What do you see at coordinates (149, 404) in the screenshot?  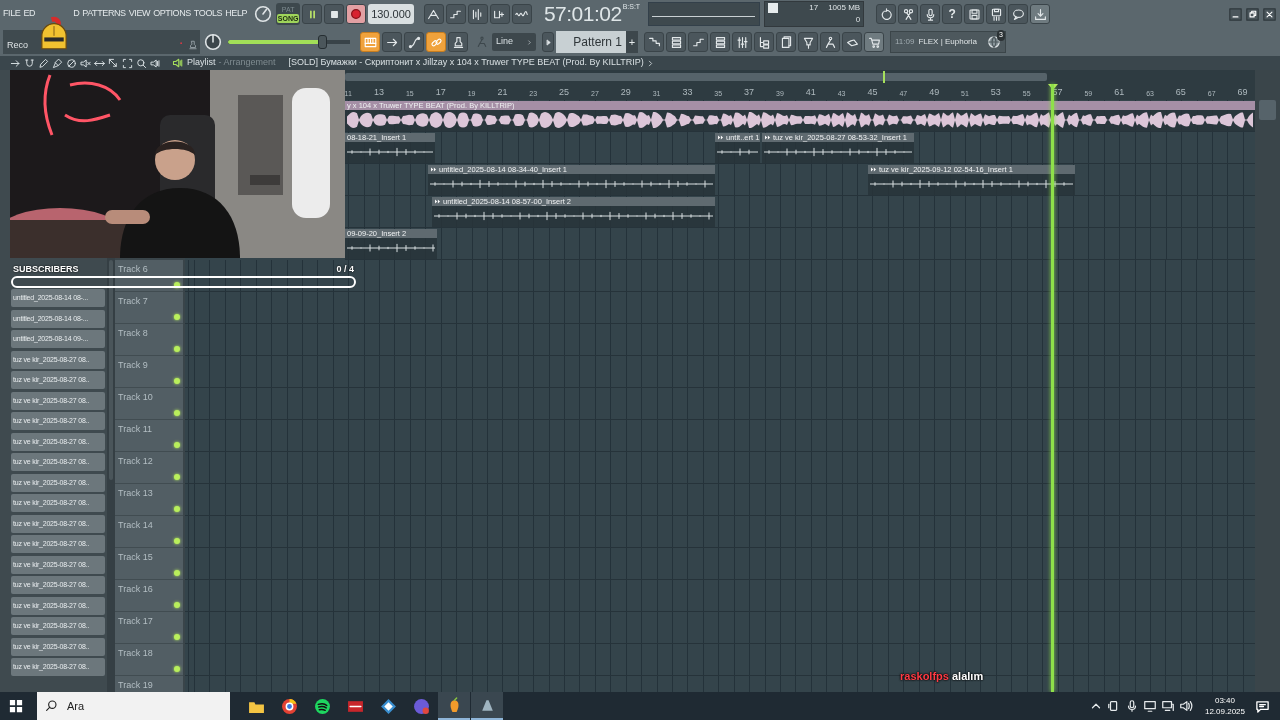 I see `track-header: Track 10` at bounding box center [149, 404].